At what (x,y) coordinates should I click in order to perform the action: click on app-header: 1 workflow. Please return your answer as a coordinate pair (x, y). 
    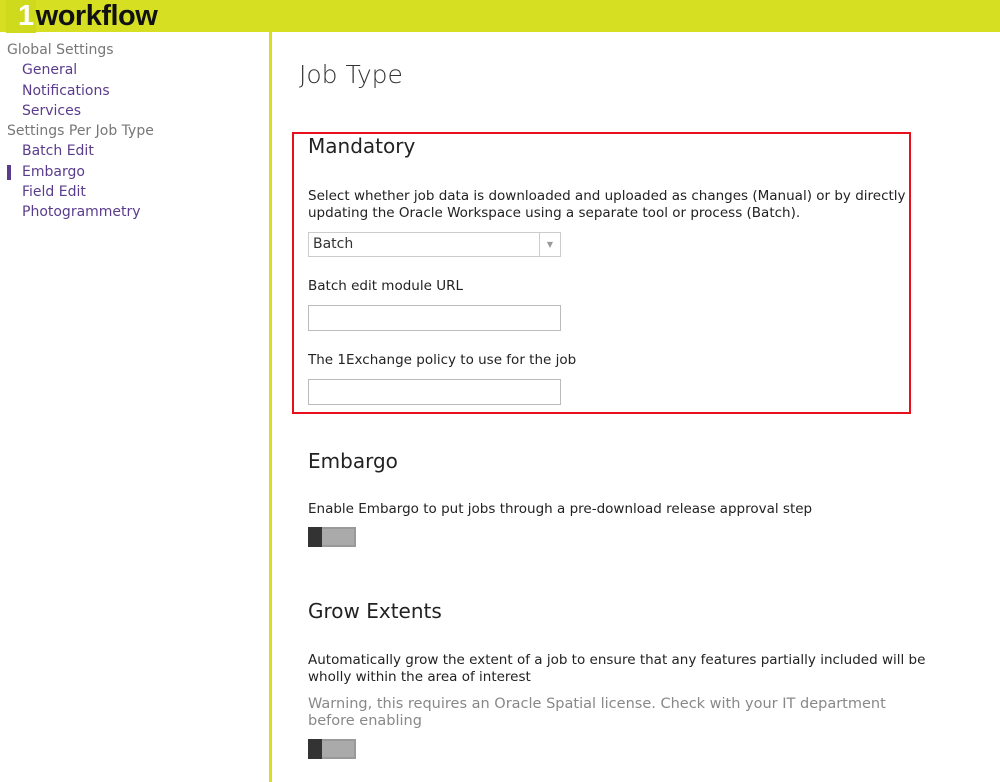
    Looking at the image, I should click on (500, 16).